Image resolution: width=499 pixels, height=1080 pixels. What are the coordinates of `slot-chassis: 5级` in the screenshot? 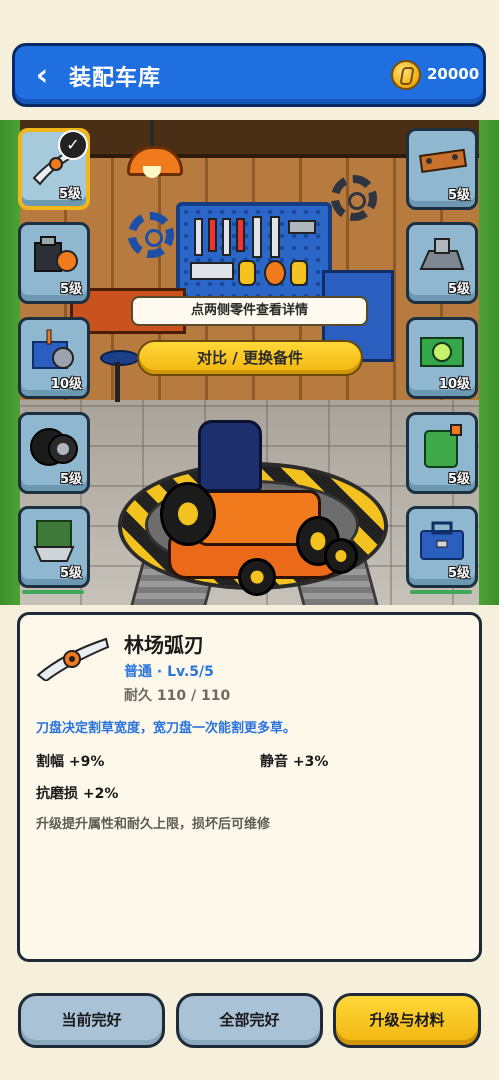 It's located at (442, 263).